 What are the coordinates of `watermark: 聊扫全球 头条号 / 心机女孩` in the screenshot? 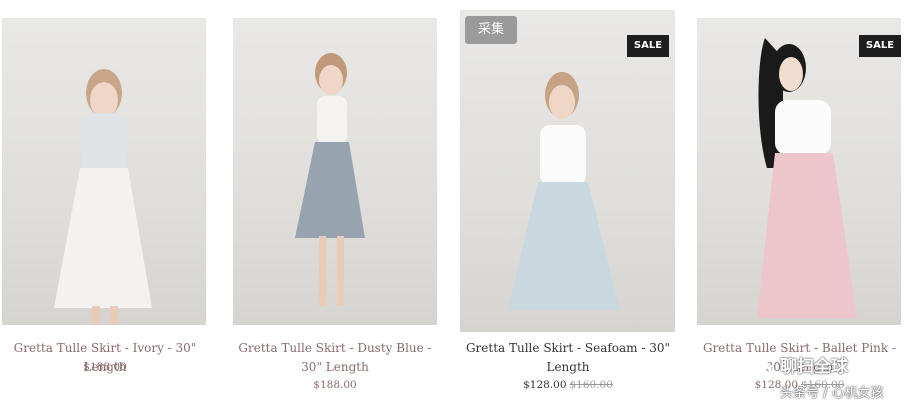 It's located at (822, 378).